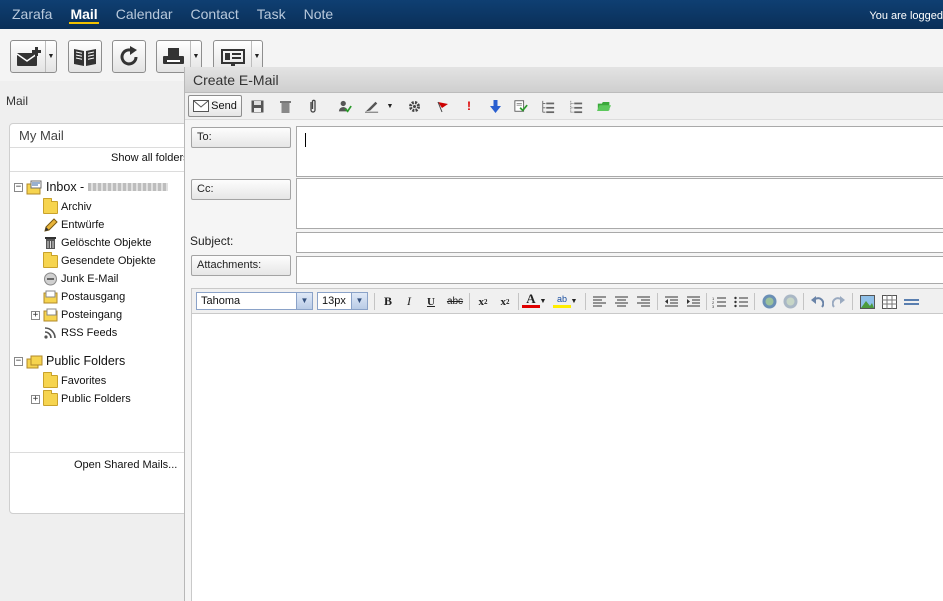 This screenshot has width=943, height=601. What do you see at coordinates (241, 137) in the screenshot?
I see `to-button: To:` at bounding box center [241, 137].